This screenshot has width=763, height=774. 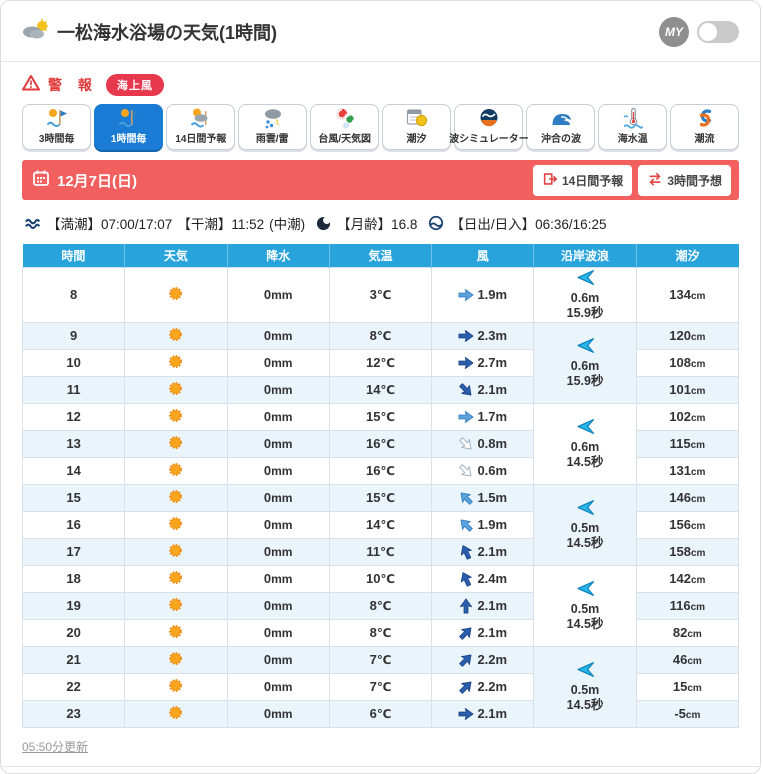 I want to click on tab-label: 台風/天気図, so click(x=344, y=139).